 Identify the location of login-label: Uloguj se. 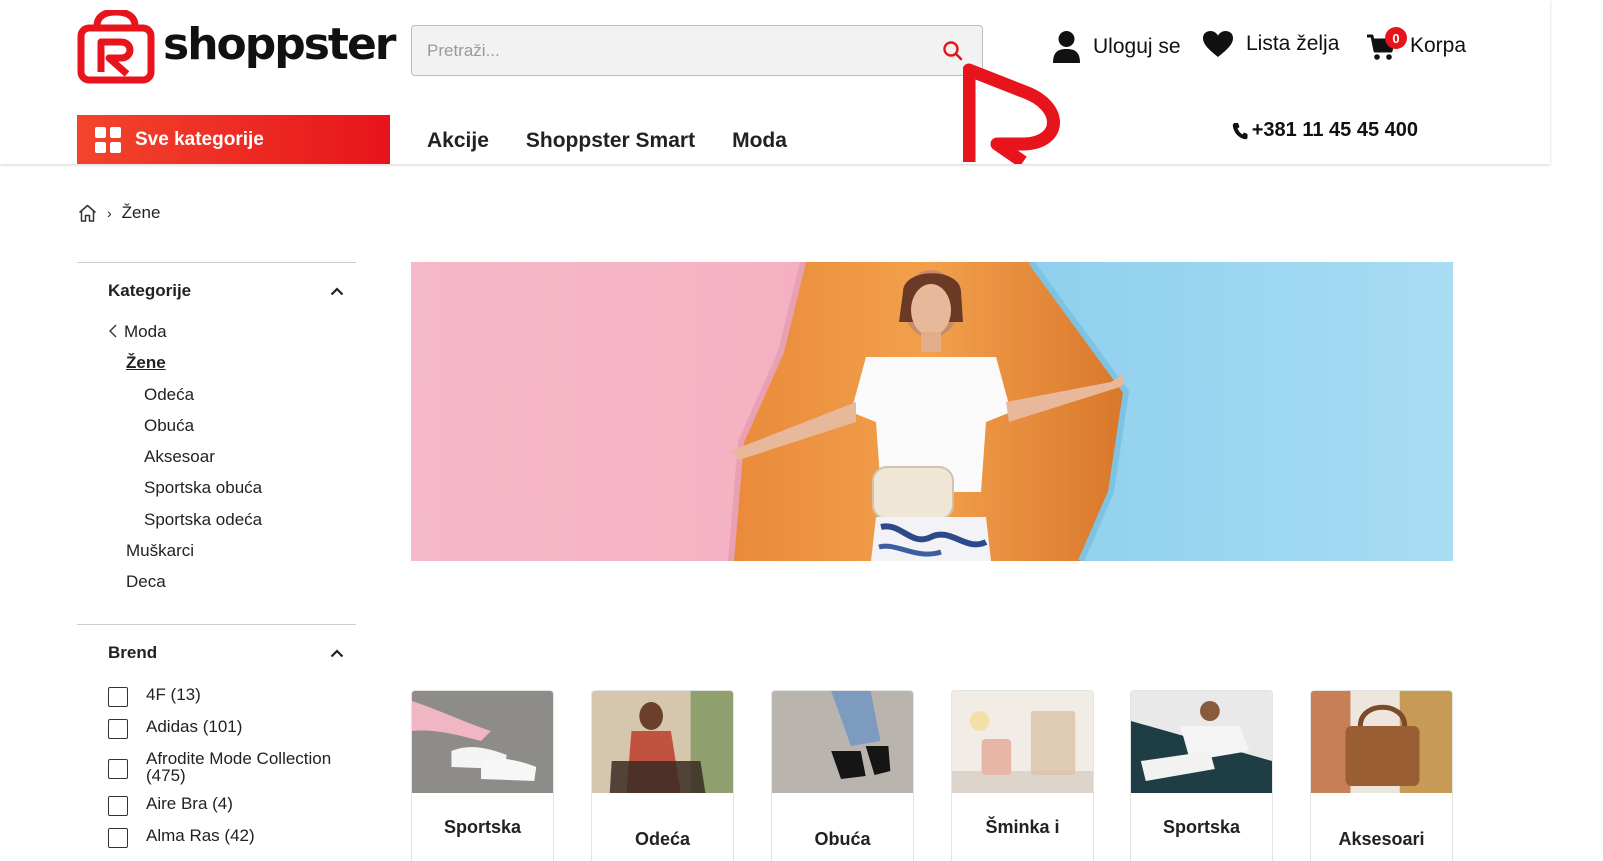
(1137, 46).